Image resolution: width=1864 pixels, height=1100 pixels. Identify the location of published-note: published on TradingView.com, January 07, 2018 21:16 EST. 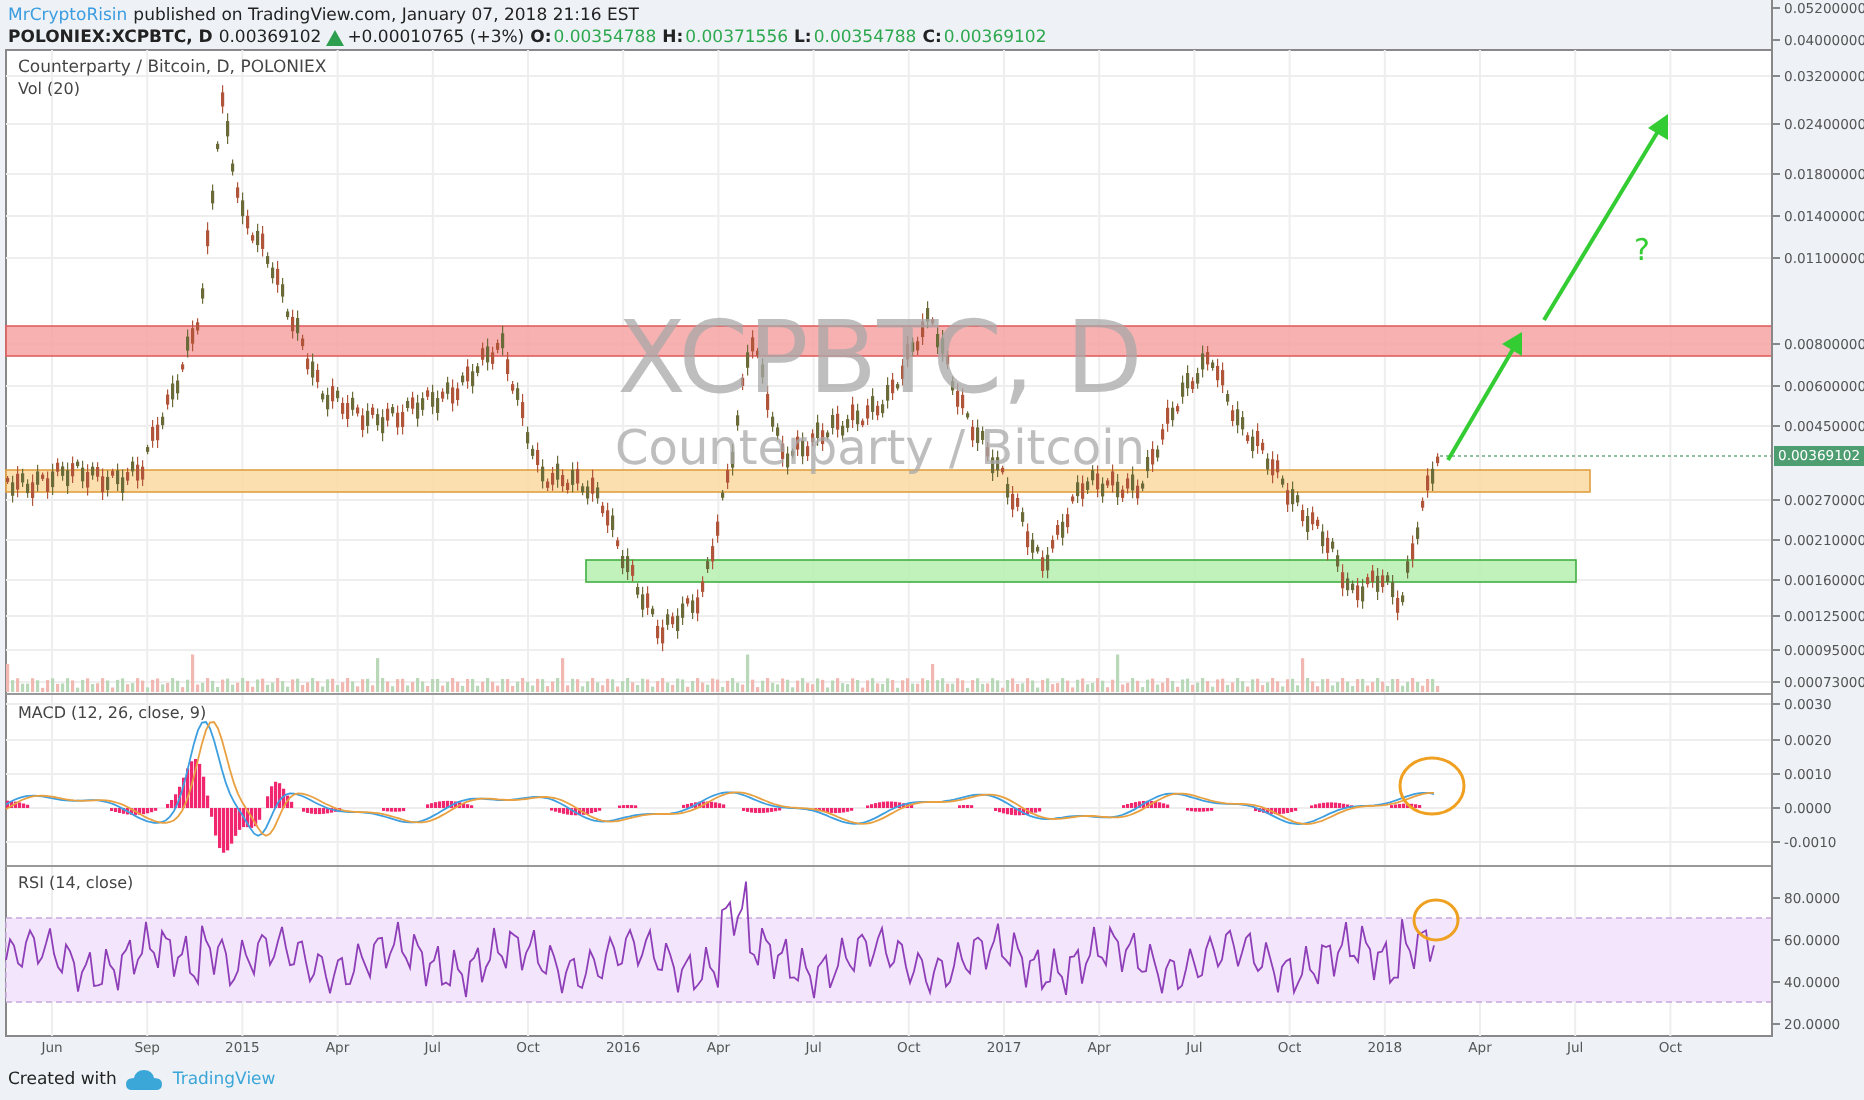
(386, 15).